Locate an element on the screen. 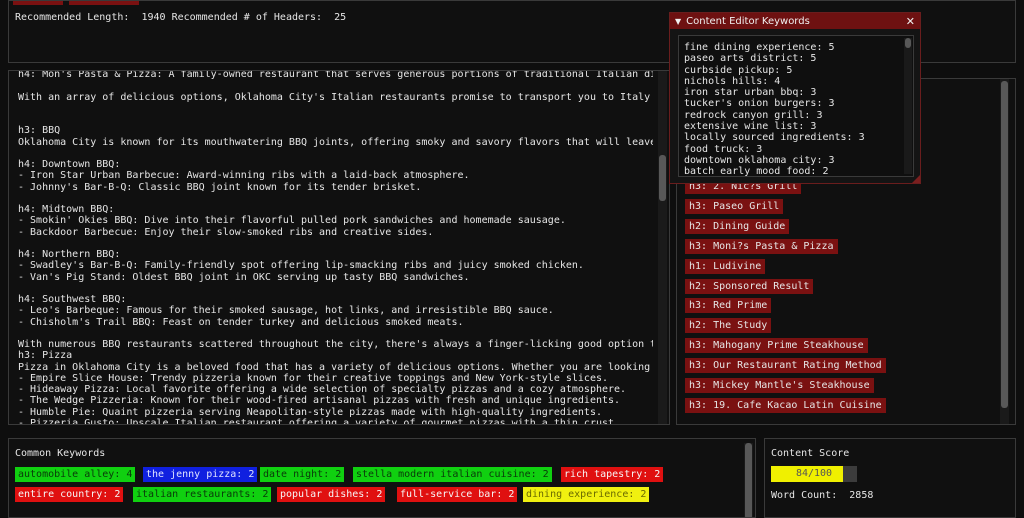 Image resolution: width=1024 pixels, height=518 pixels. common-keywords-scrollbar is located at coordinates (748, 480).